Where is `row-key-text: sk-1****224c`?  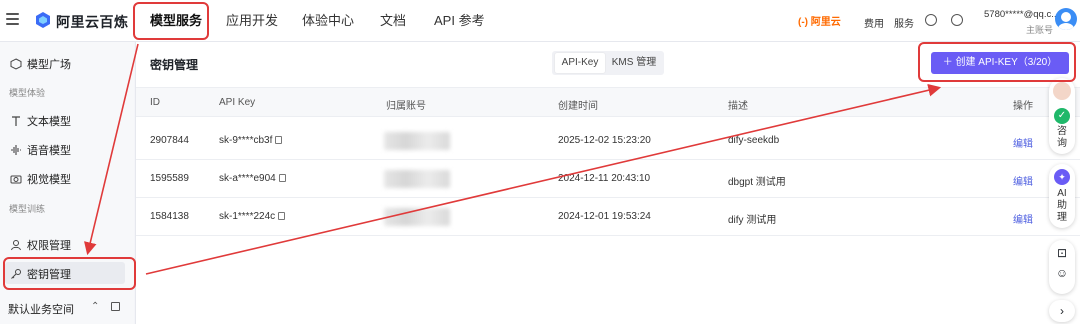
row-key-text: sk-1****224c is located at coordinates (247, 216).